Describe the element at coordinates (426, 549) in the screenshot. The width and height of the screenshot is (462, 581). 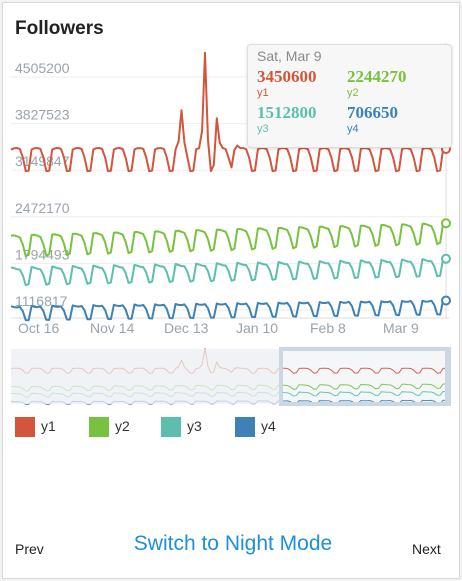
I see `next-button: Next` at that location.